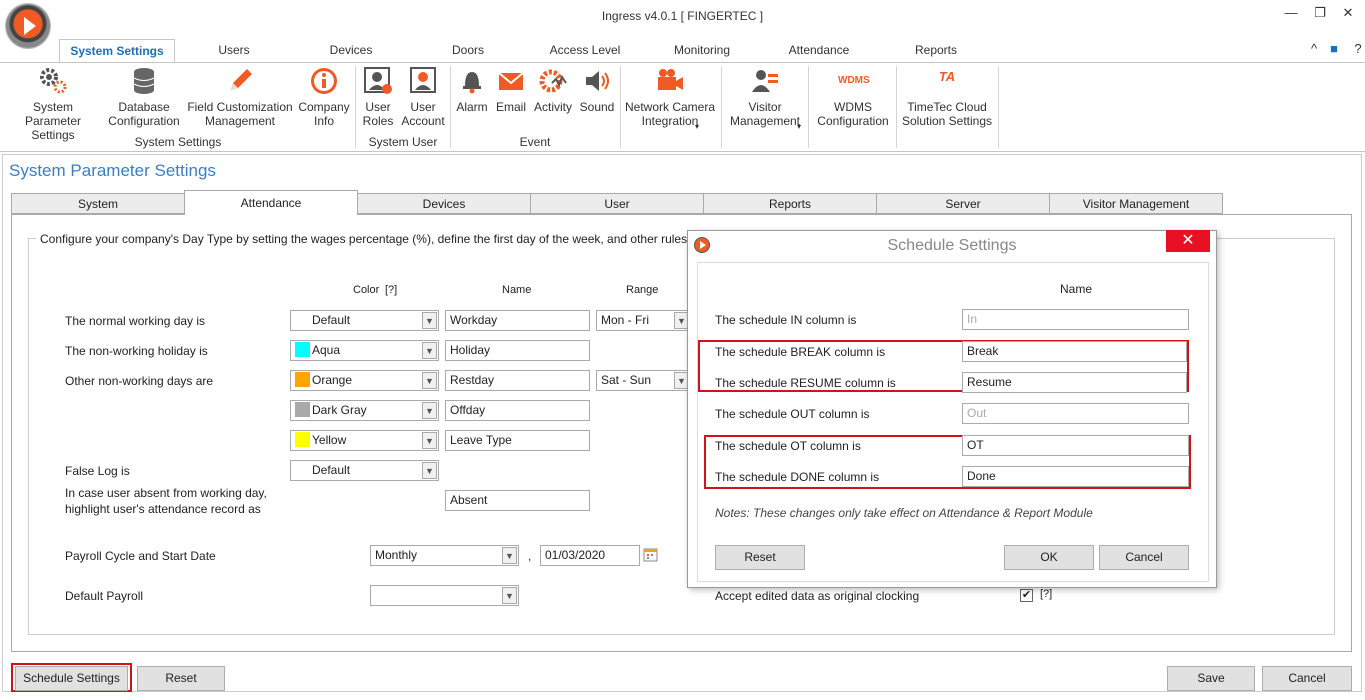 The image size is (1365, 700). I want to click on ribbon-tab-devices: Devices, so click(351, 52).